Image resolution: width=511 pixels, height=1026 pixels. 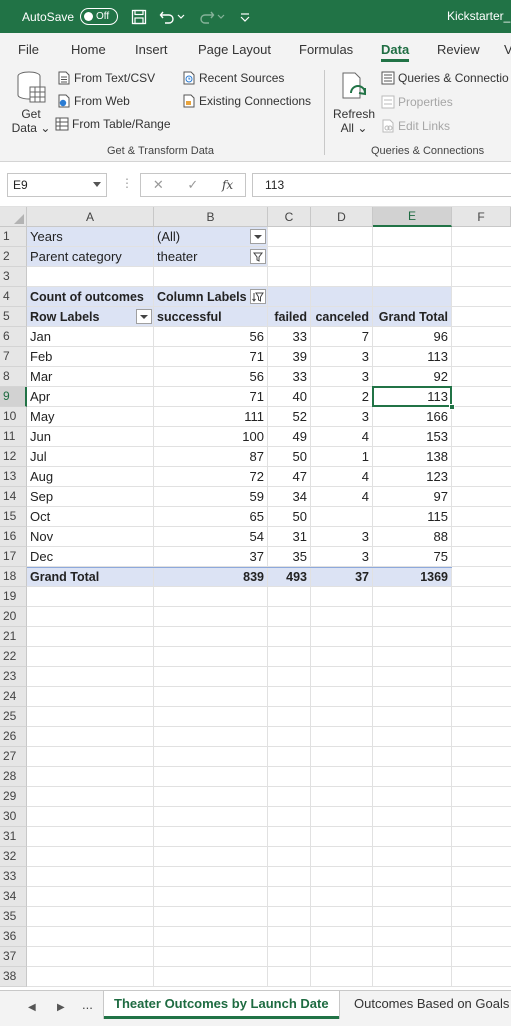 I want to click on tab-file: File, so click(x=28, y=49).